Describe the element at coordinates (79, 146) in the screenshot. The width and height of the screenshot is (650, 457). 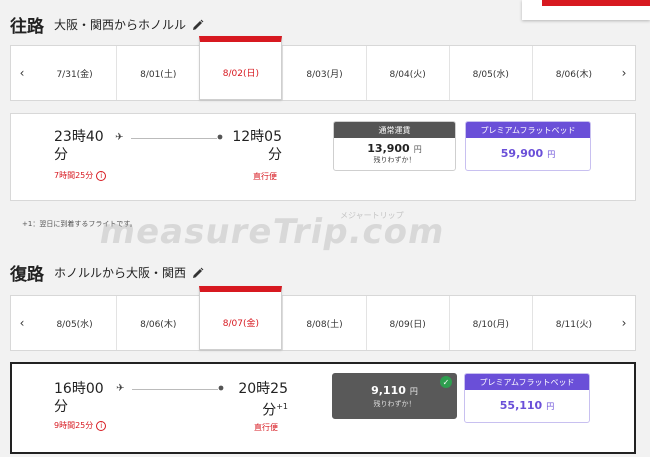
I see `outbound-depart-time: 23時40 分` at that location.